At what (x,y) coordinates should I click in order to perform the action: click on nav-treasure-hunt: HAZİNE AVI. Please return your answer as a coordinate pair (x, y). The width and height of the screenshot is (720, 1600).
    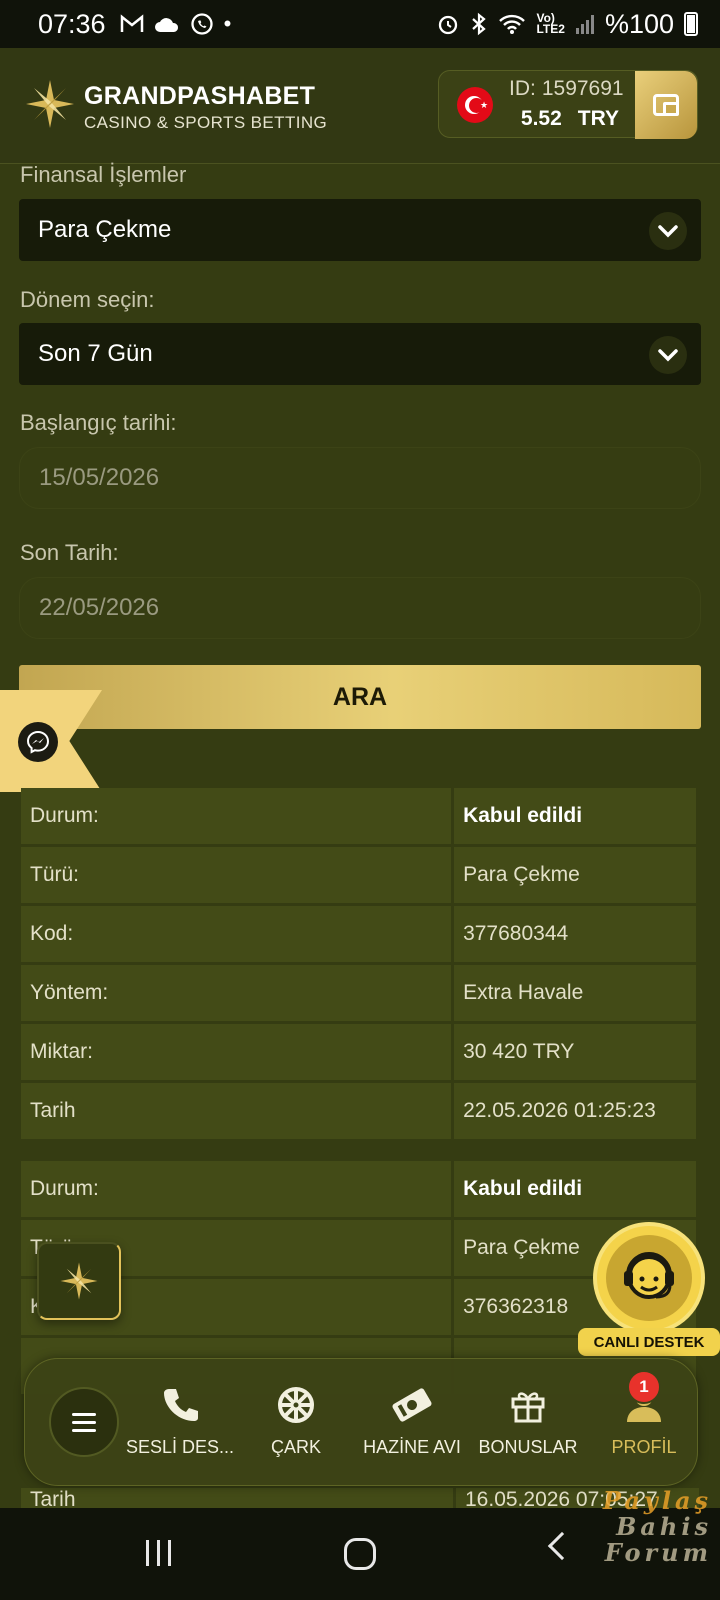
    Looking at the image, I should click on (412, 1418).